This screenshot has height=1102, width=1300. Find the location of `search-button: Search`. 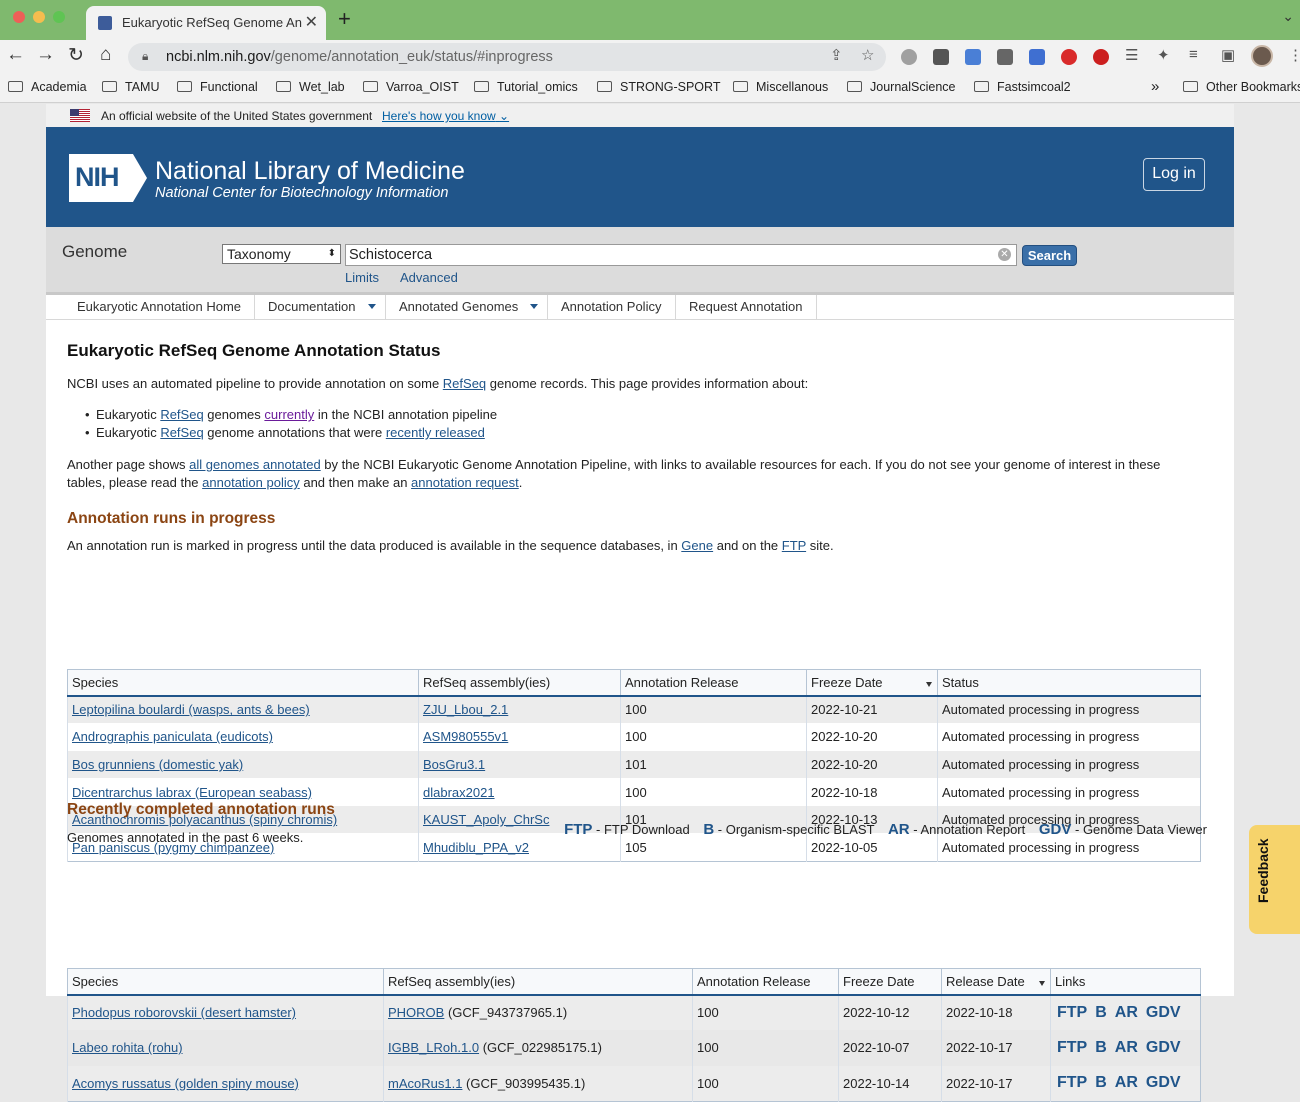

search-button: Search is located at coordinates (1049, 255).